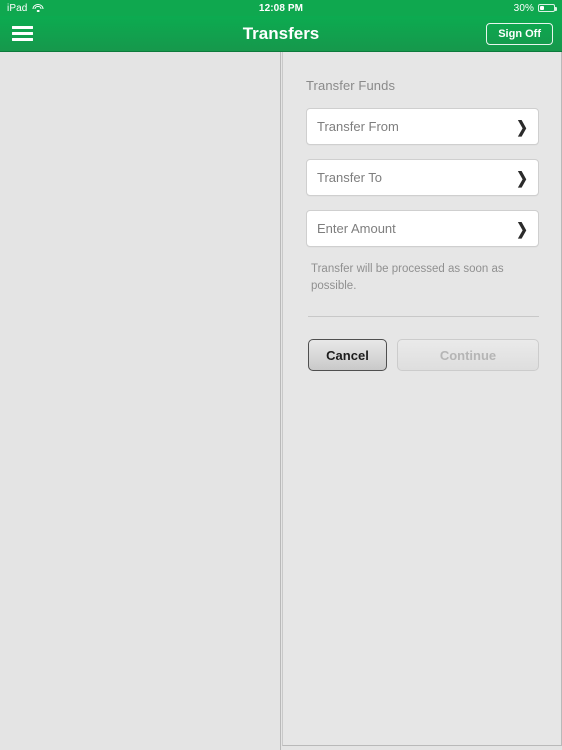 This screenshot has width=562, height=750. What do you see at coordinates (351, 85) in the screenshot?
I see `section-title: Transfer Funds` at bounding box center [351, 85].